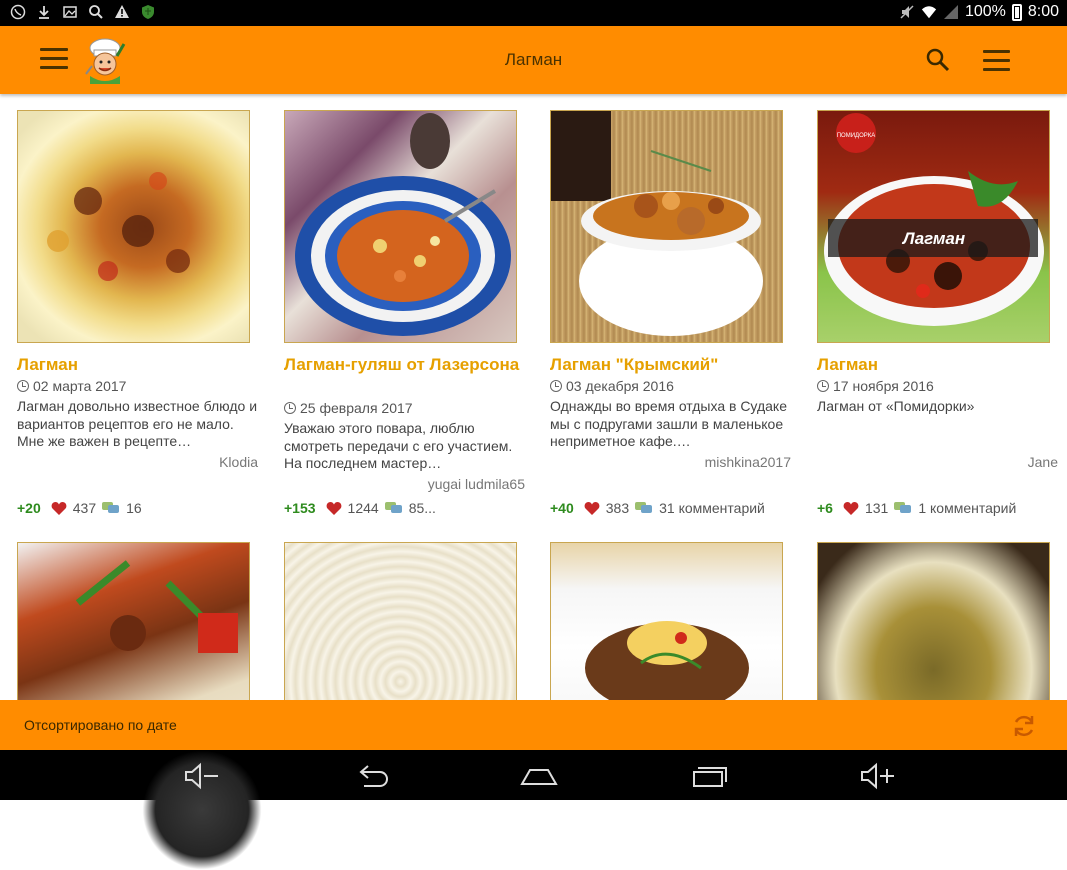 The image size is (1067, 870). What do you see at coordinates (100, 725) in the screenshot?
I see `sort-label: Отсортировано по дате` at bounding box center [100, 725].